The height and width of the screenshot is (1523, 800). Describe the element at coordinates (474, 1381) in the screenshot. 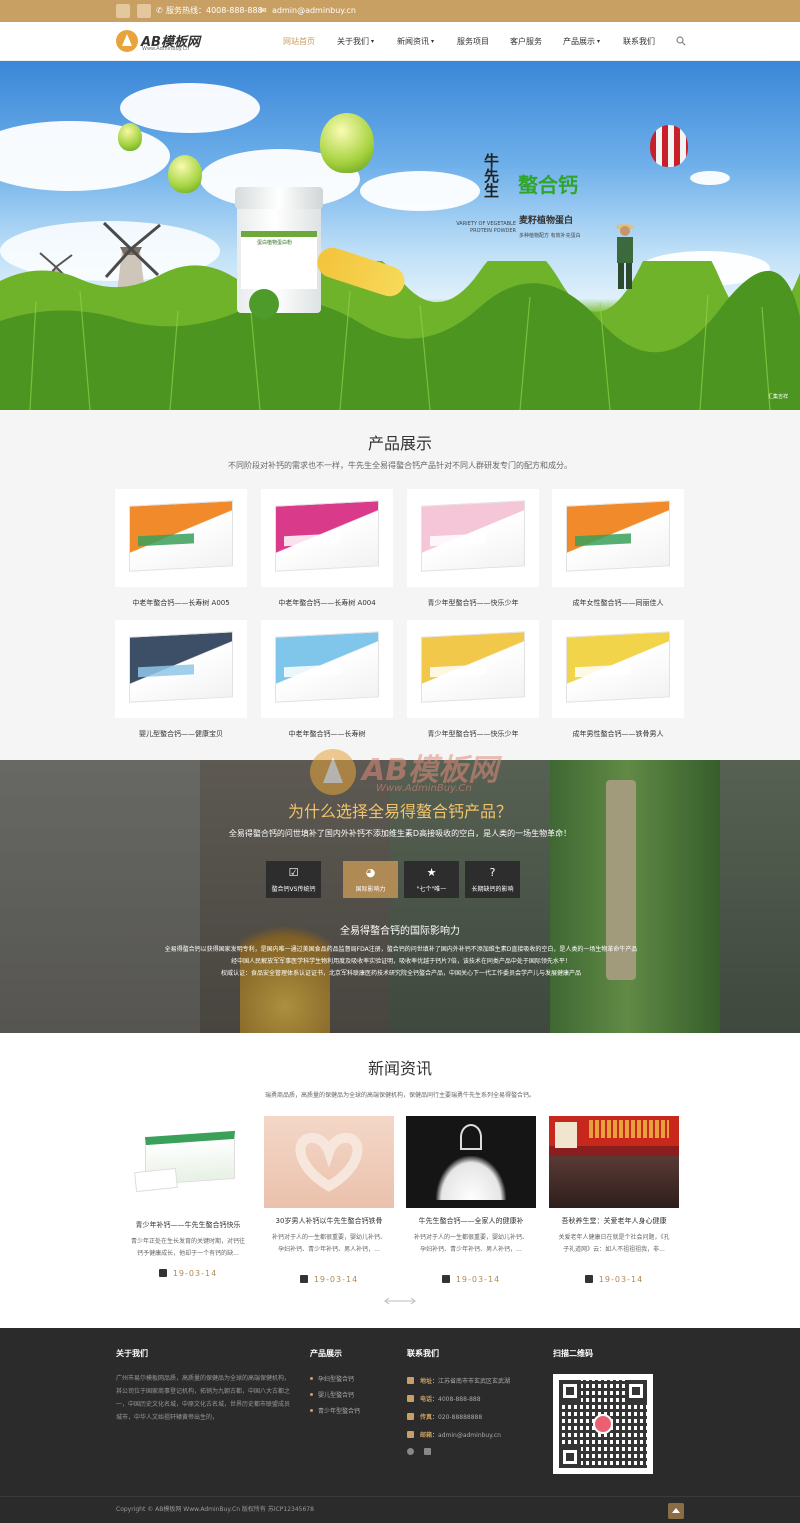

I see `contact-value: 江苏省南市市玄武区玄武湖` at that location.